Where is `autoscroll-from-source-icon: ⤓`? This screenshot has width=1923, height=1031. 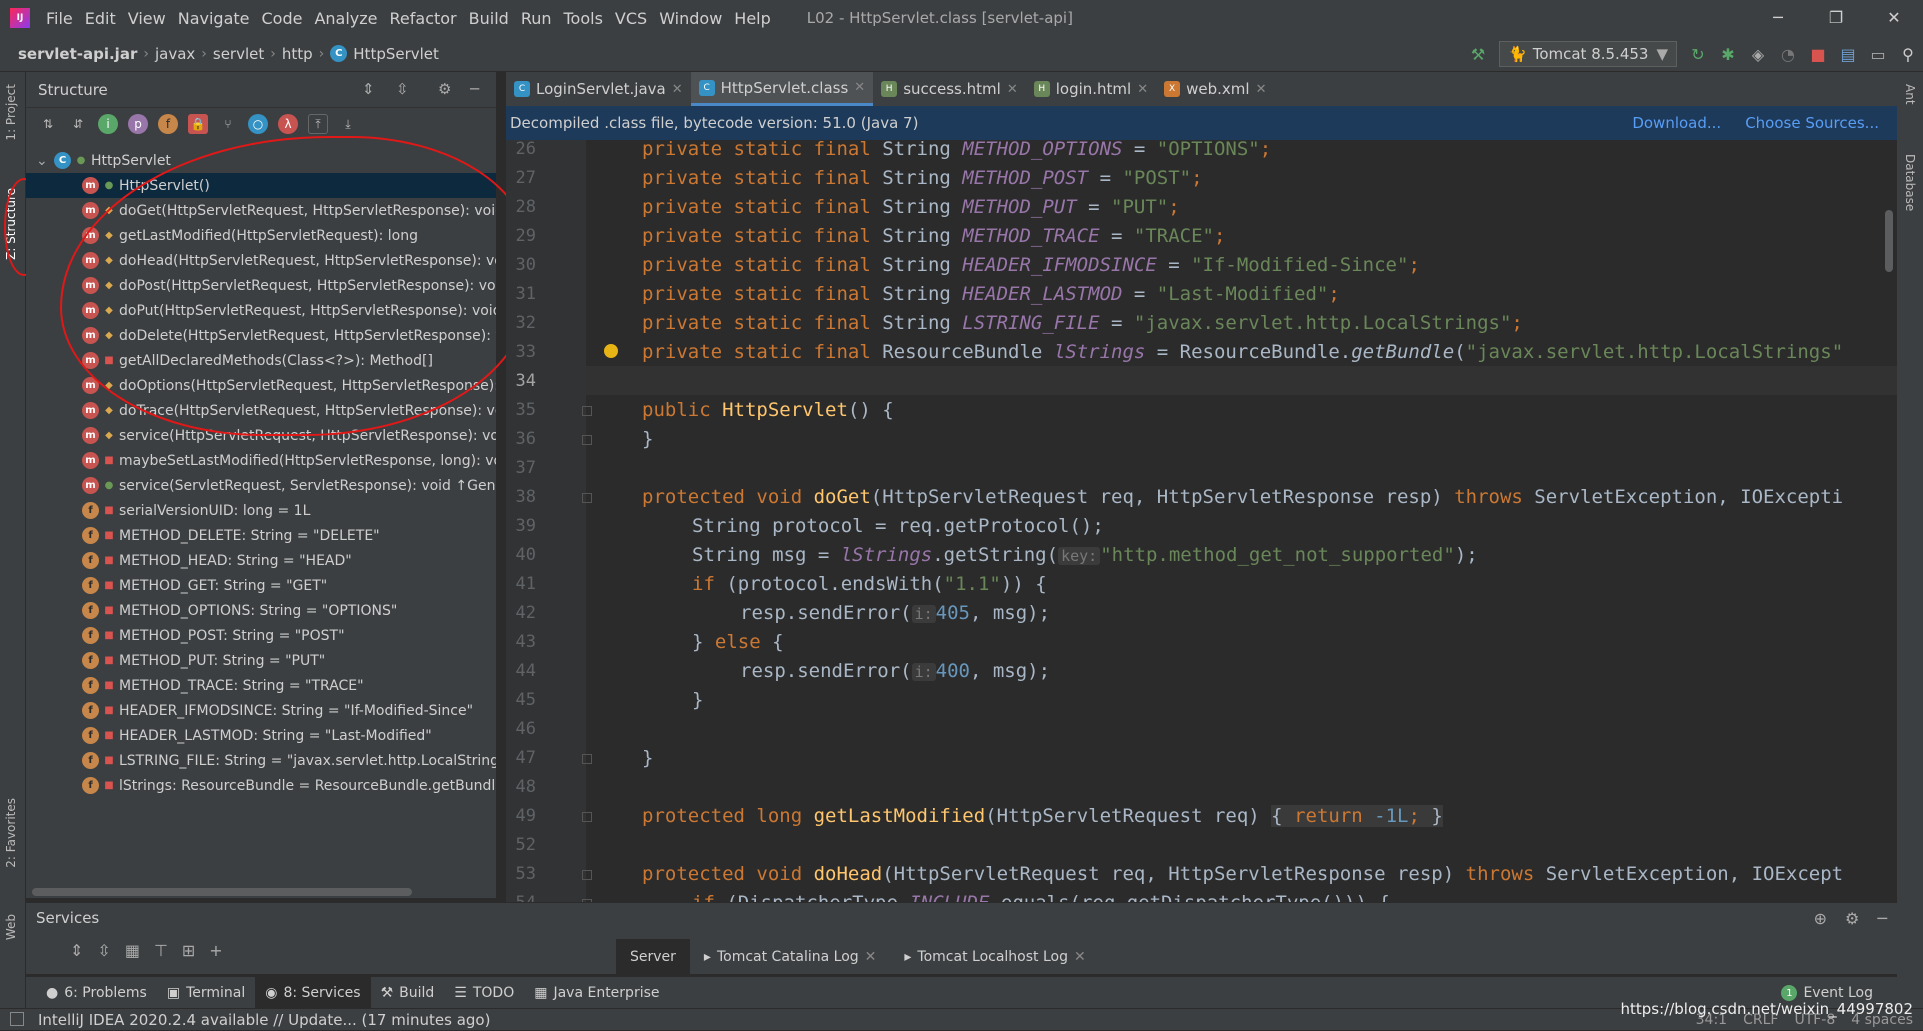 autoscroll-from-source-icon: ⤓ is located at coordinates (348, 124).